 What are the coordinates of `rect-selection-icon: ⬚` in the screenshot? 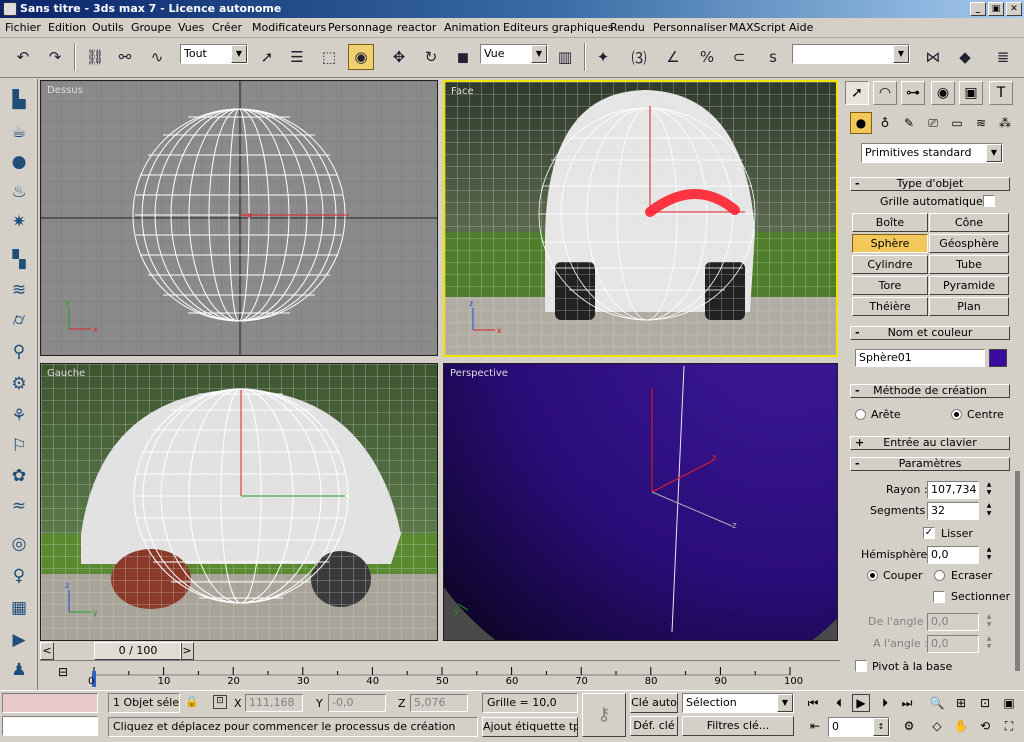 It's located at (329, 57).